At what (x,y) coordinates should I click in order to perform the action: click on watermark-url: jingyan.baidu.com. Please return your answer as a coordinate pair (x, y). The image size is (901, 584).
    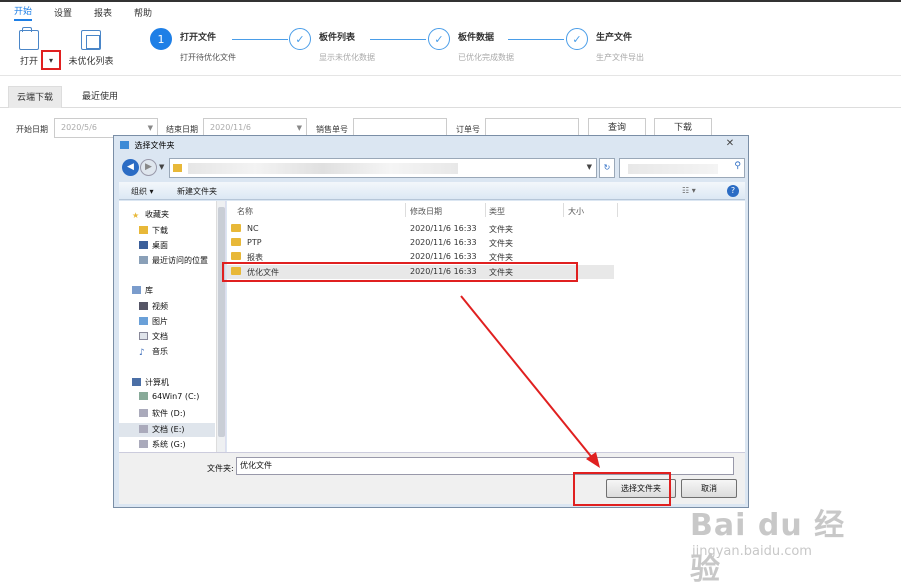
    Looking at the image, I should click on (752, 551).